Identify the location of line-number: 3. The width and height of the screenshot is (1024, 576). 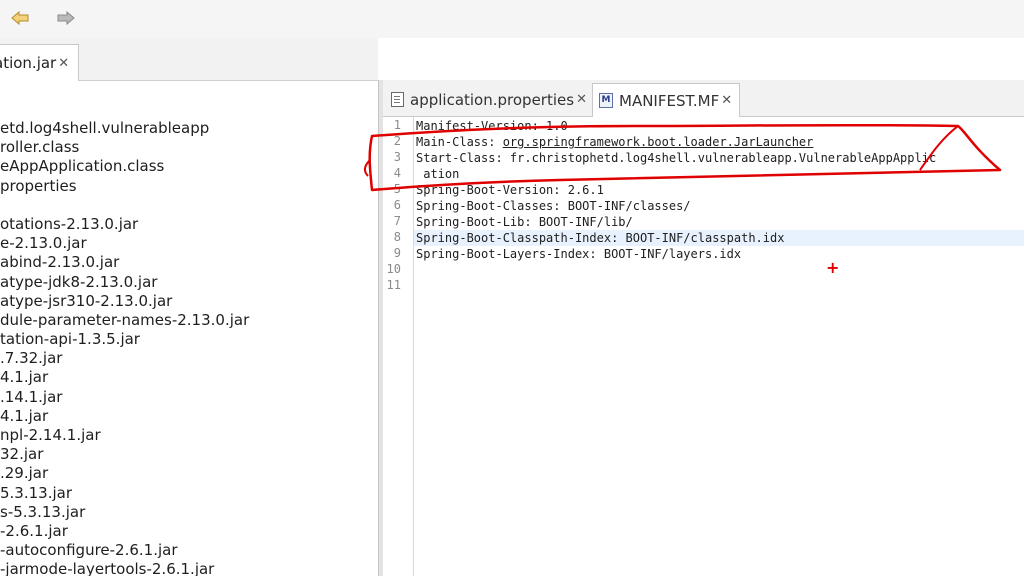
(397, 157).